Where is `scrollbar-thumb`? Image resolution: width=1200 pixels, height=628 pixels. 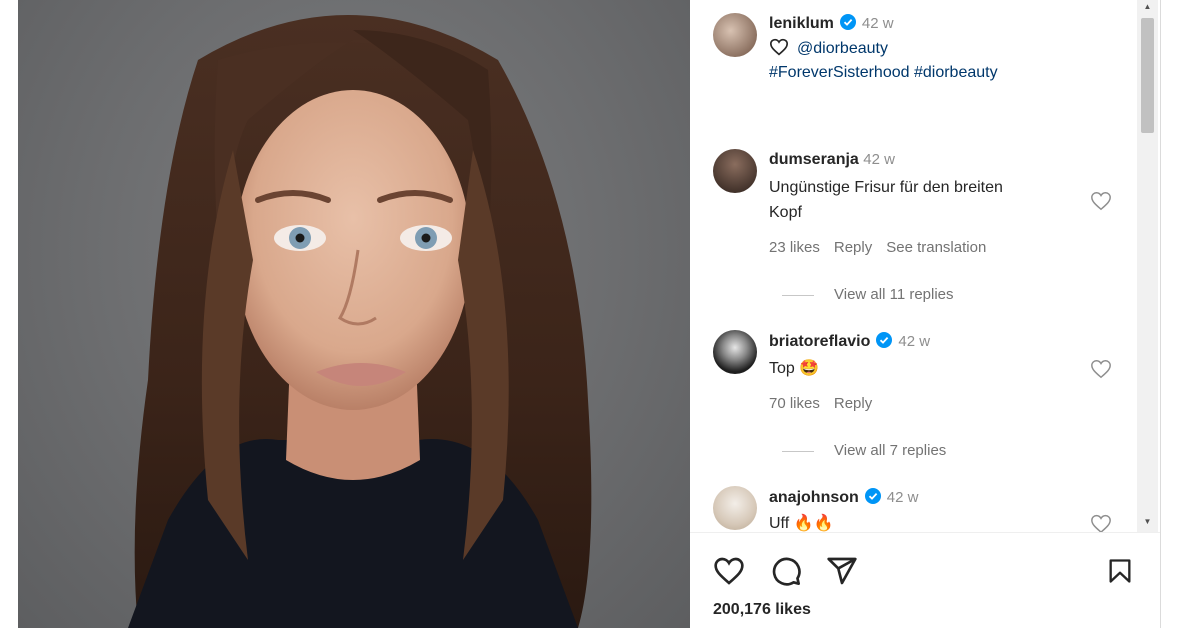
scrollbar-thumb is located at coordinates (1147, 75).